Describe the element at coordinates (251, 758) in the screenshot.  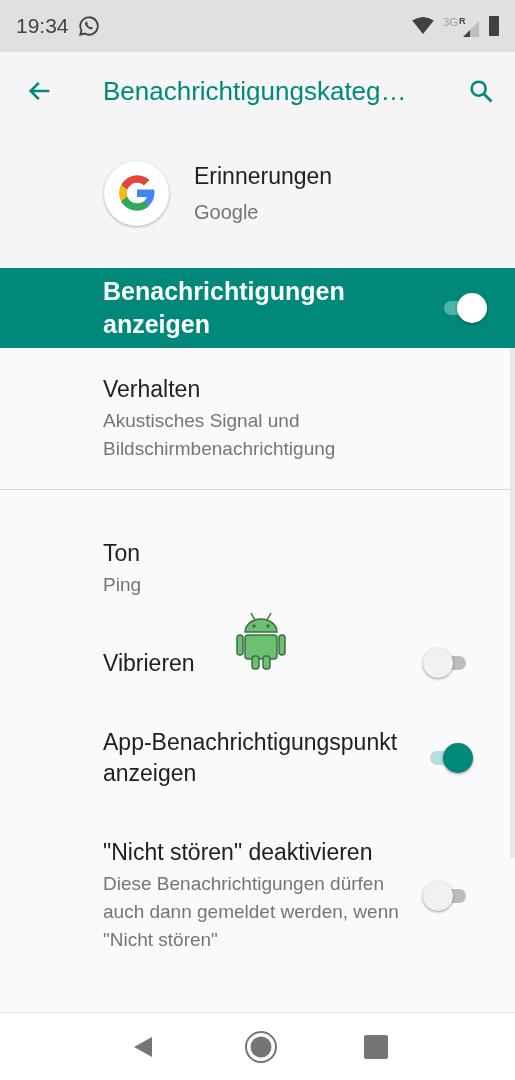
I see `setting-title: App-Benachrichtigungspunkt anzeigen` at that location.